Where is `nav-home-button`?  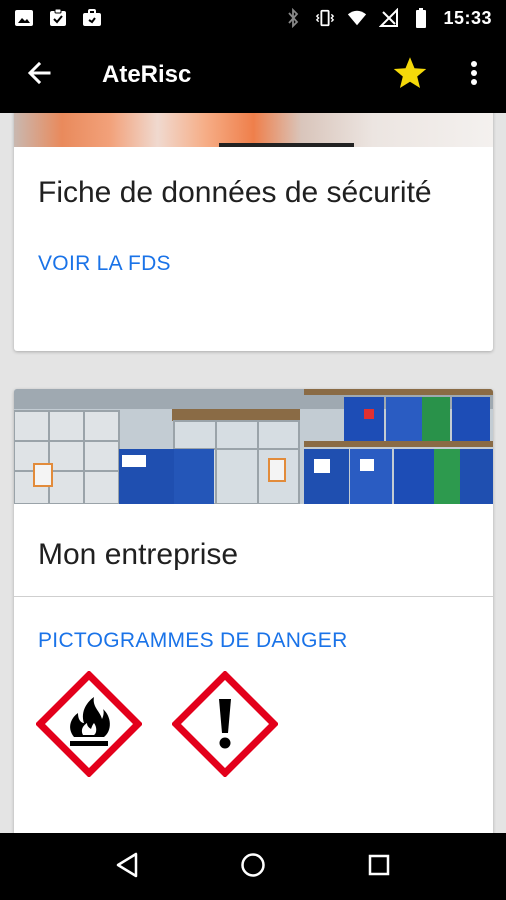
nav-home-button is located at coordinates (253, 867).